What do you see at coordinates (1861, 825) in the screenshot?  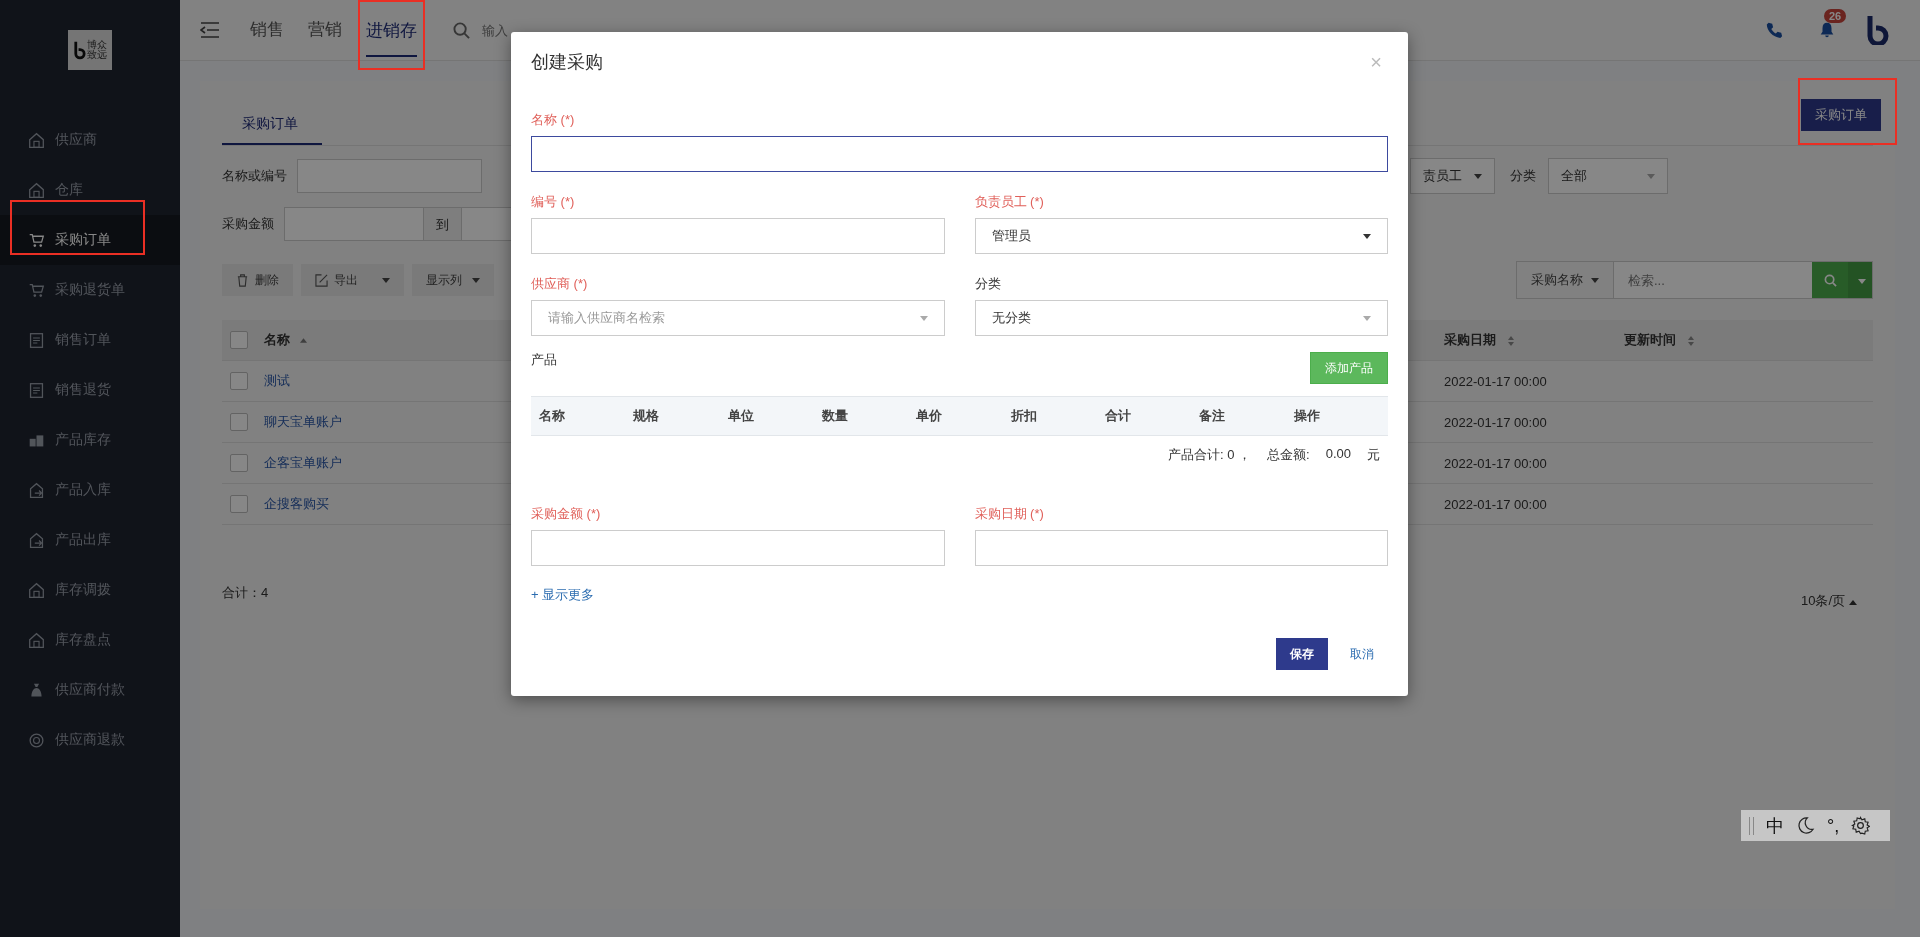 I see `settings-icon` at bounding box center [1861, 825].